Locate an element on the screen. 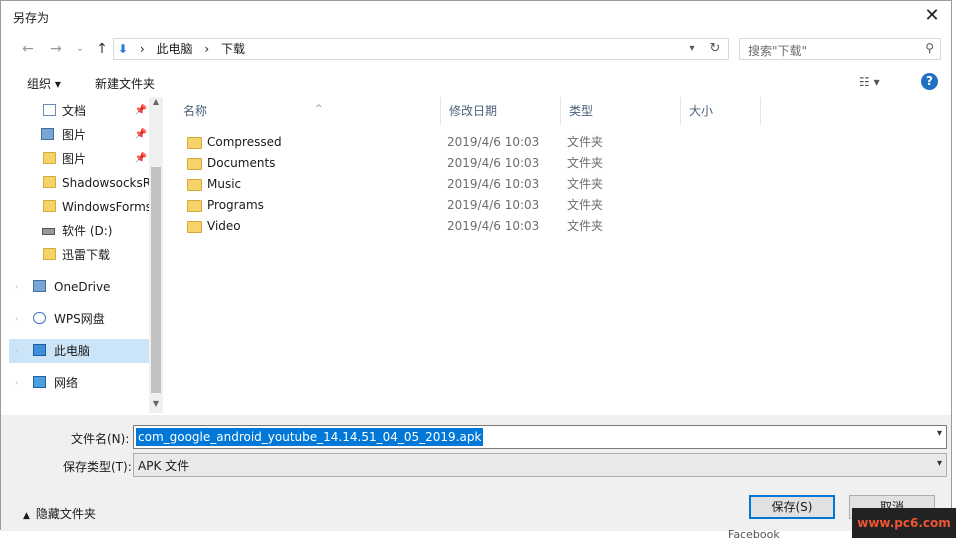  sidebar-item-label: WPS网盘 is located at coordinates (79, 319).